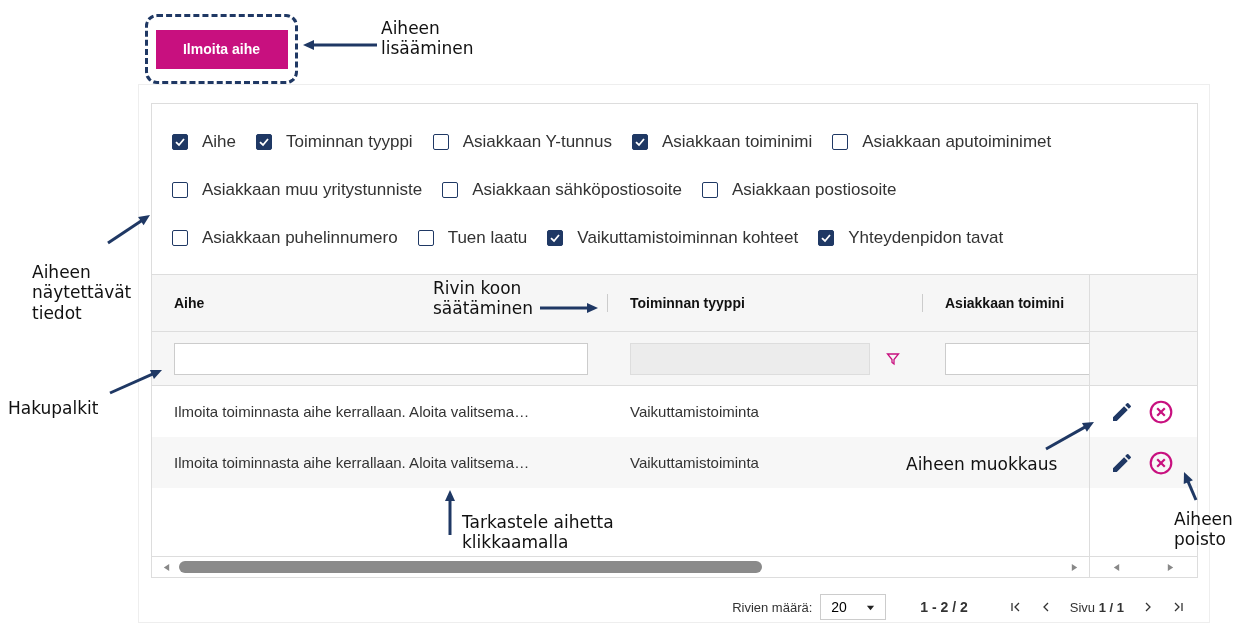  What do you see at coordinates (221, 49) in the screenshot?
I see `add-topic-button: Ilmoita aihe` at bounding box center [221, 49].